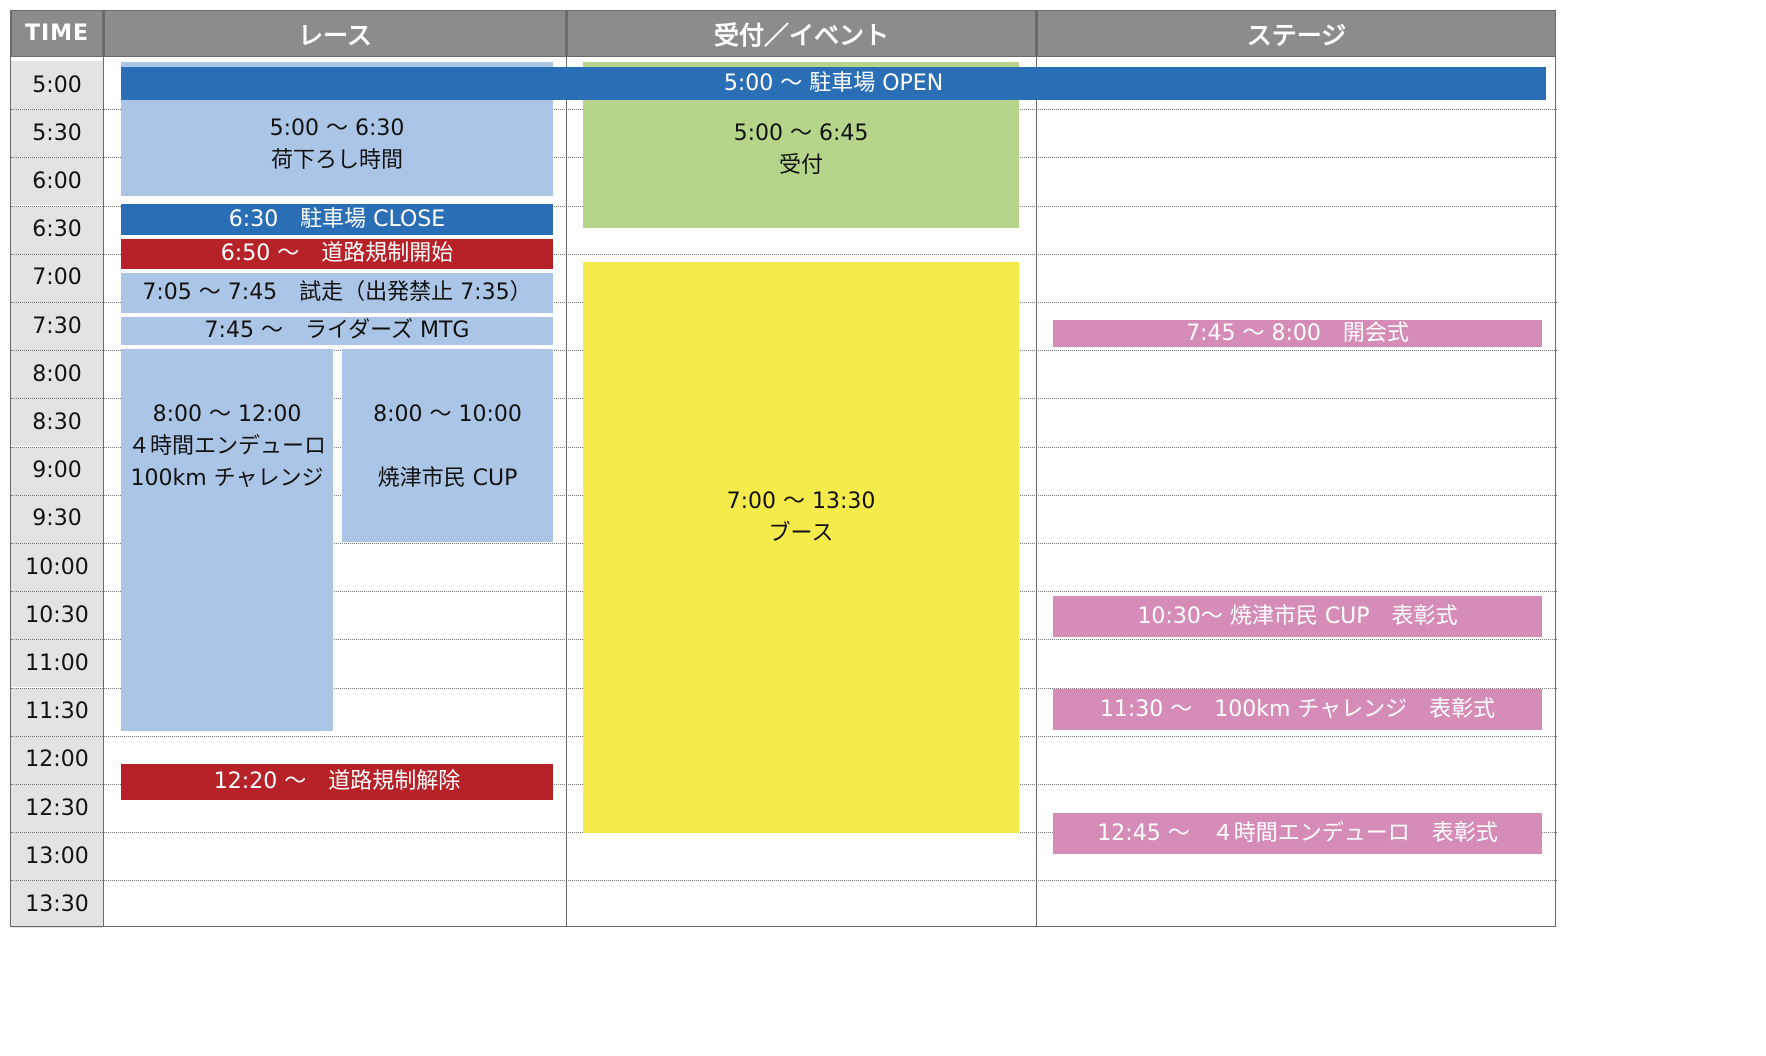 The width and height of the screenshot is (1766, 1056). Describe the element at coordinates (1297, 333) in the screenshot. I see `event-opening-ceremony: 7:45 ～ 8:00 開会式` at that location.